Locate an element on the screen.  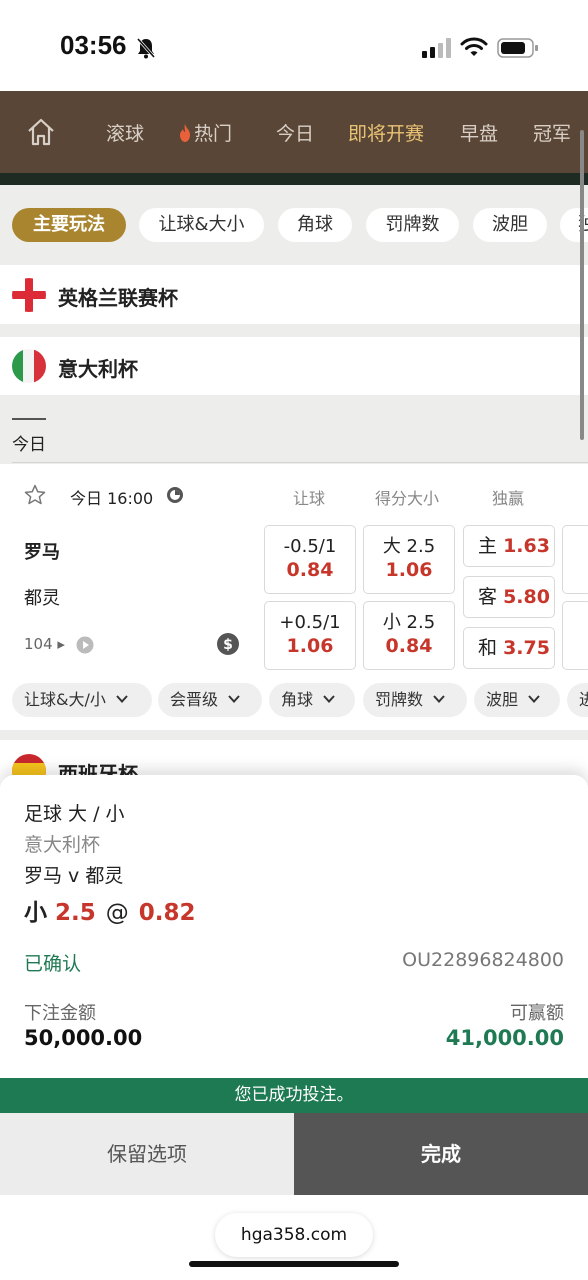
browser-bar: hga358.com is located at coordinates (294, 1237).